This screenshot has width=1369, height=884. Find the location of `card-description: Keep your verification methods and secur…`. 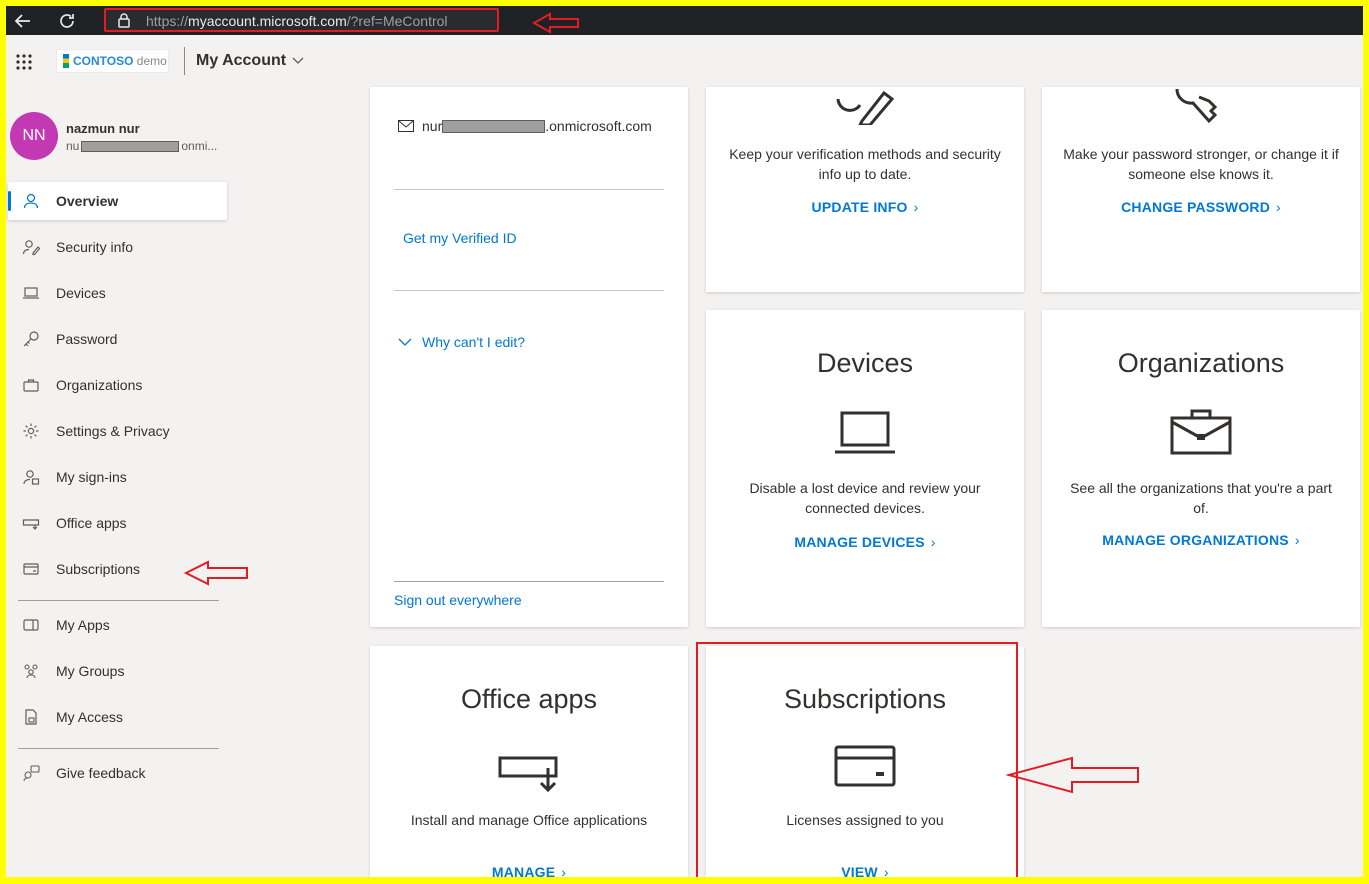

card-description: Keep your verification methods and secur… is located at coordinates (865, 164).